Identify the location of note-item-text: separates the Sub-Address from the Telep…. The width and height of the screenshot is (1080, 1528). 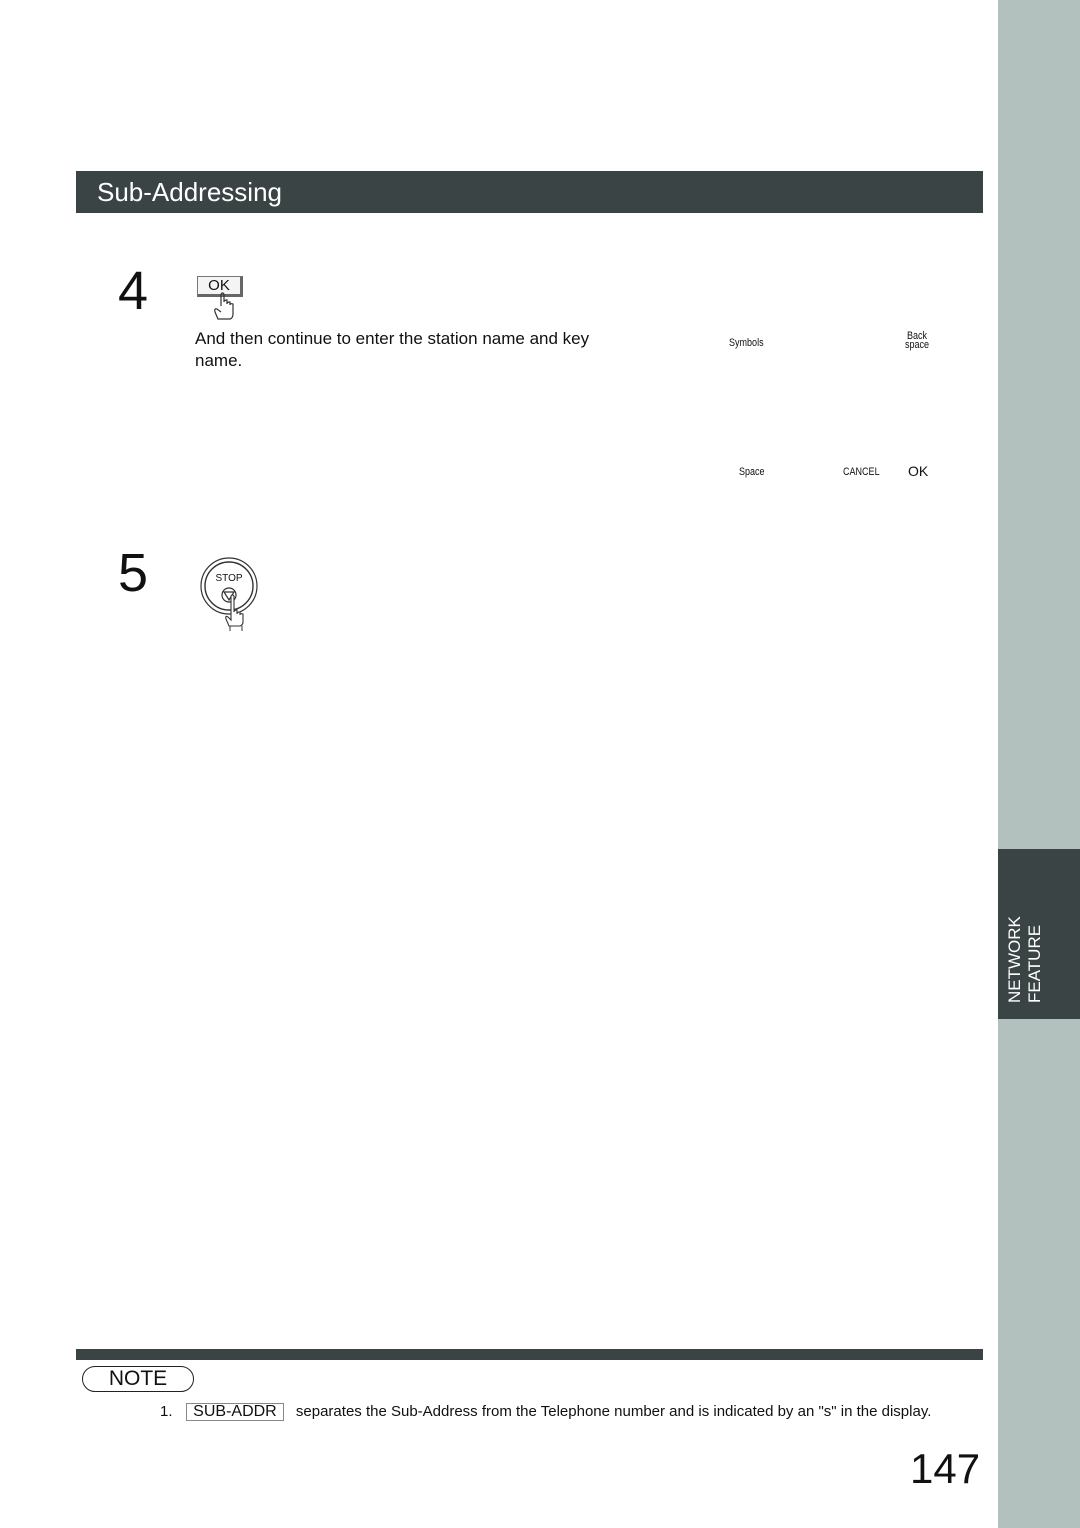
(613, 1411).